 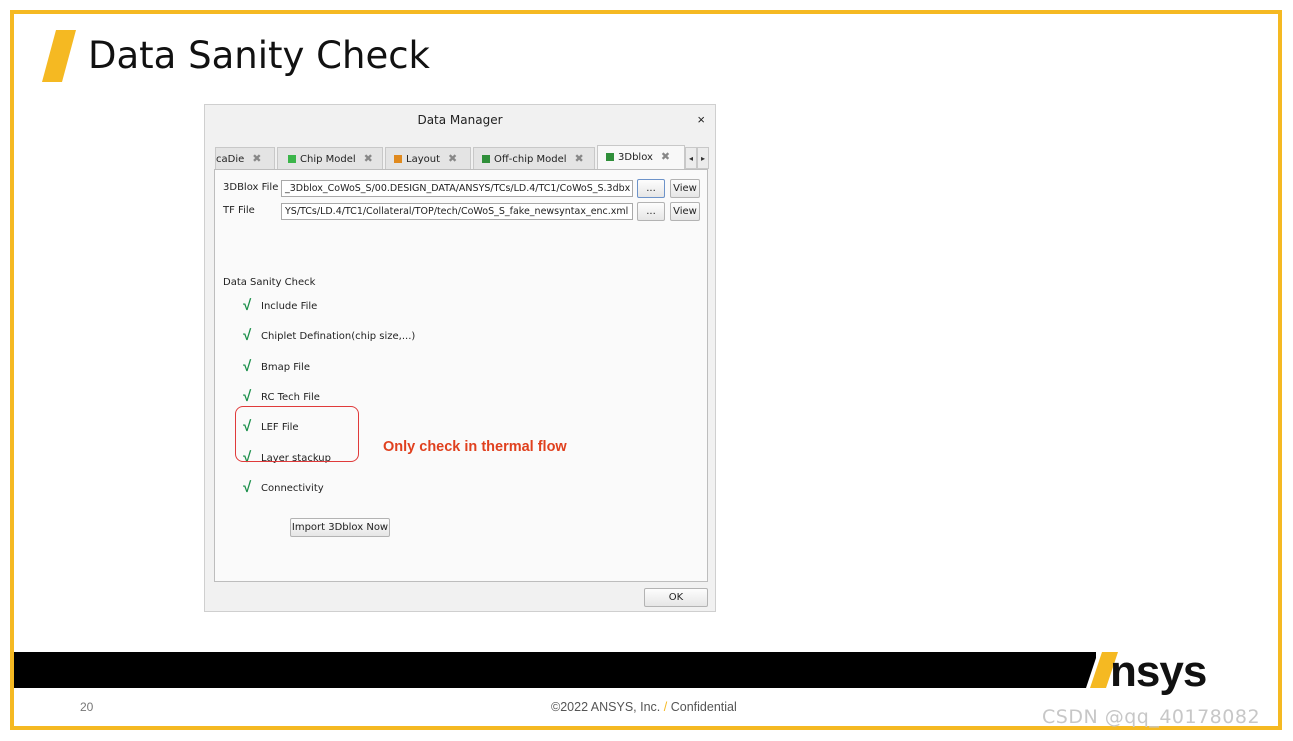 I want to click on copyright-prefix: ©2022 ANSYS, Inc., so click(x=606, y=707).